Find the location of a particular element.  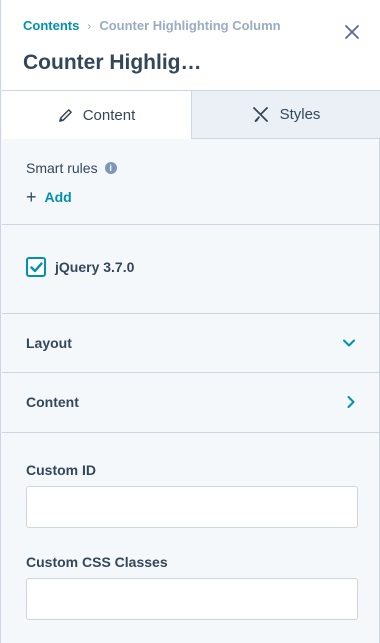

layout-accordion: Layout is located at coordinates (191, 343).